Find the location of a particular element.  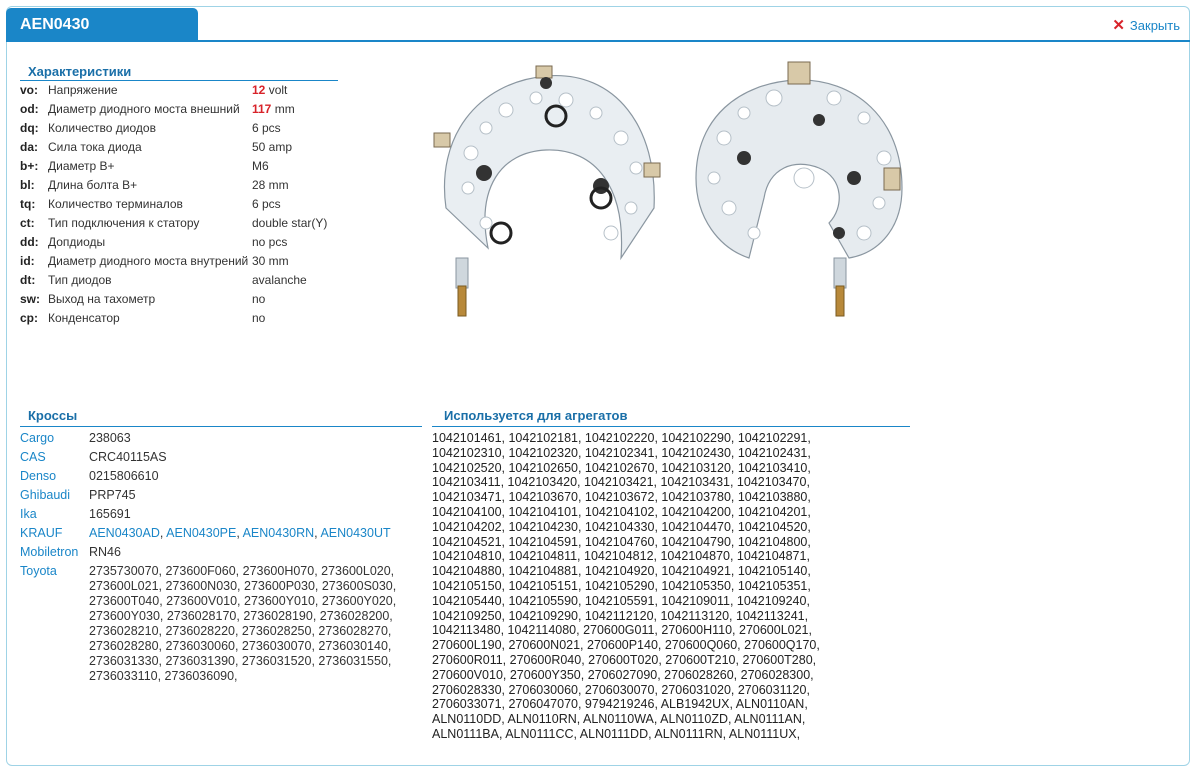

cross-brand: Denso is located at coordinates (54, 476).